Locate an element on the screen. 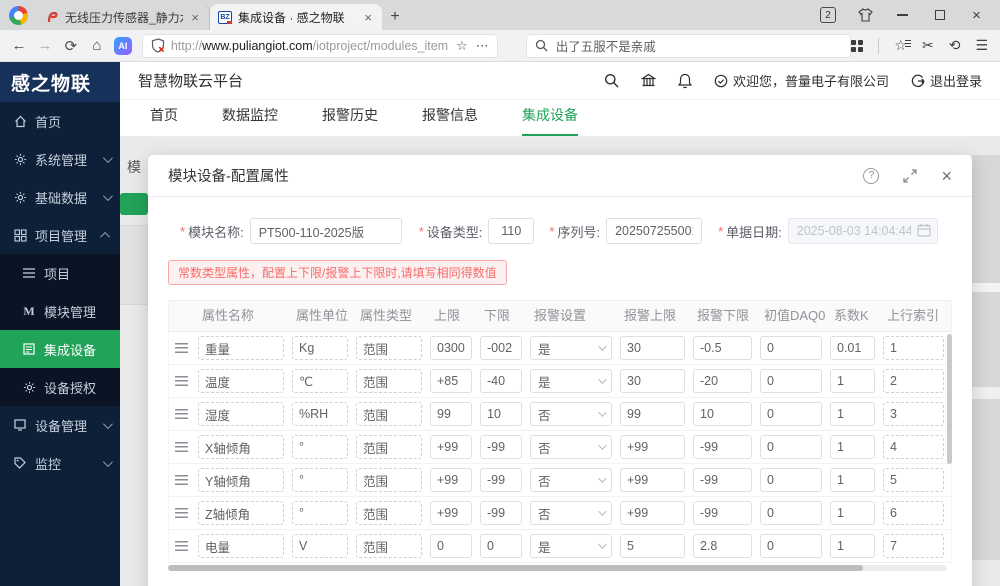 The image size is (1000, 586). home-button: ⌂ is located at coordinates (97, 45).